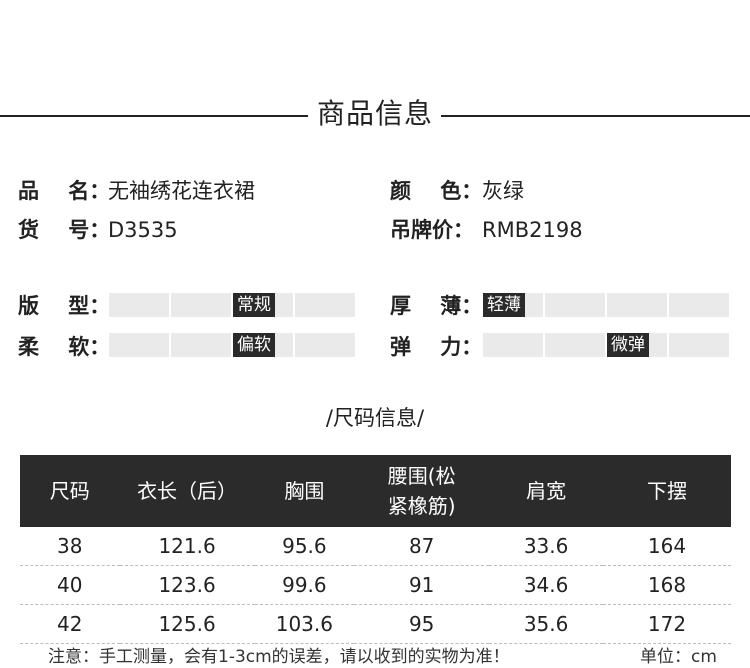 The height and width of the screenshot is (668, 750). What do you see at coordinates (666, 491) in the screenshot?
I see `header-hem: 下摆` at bounding box center [666, 491].